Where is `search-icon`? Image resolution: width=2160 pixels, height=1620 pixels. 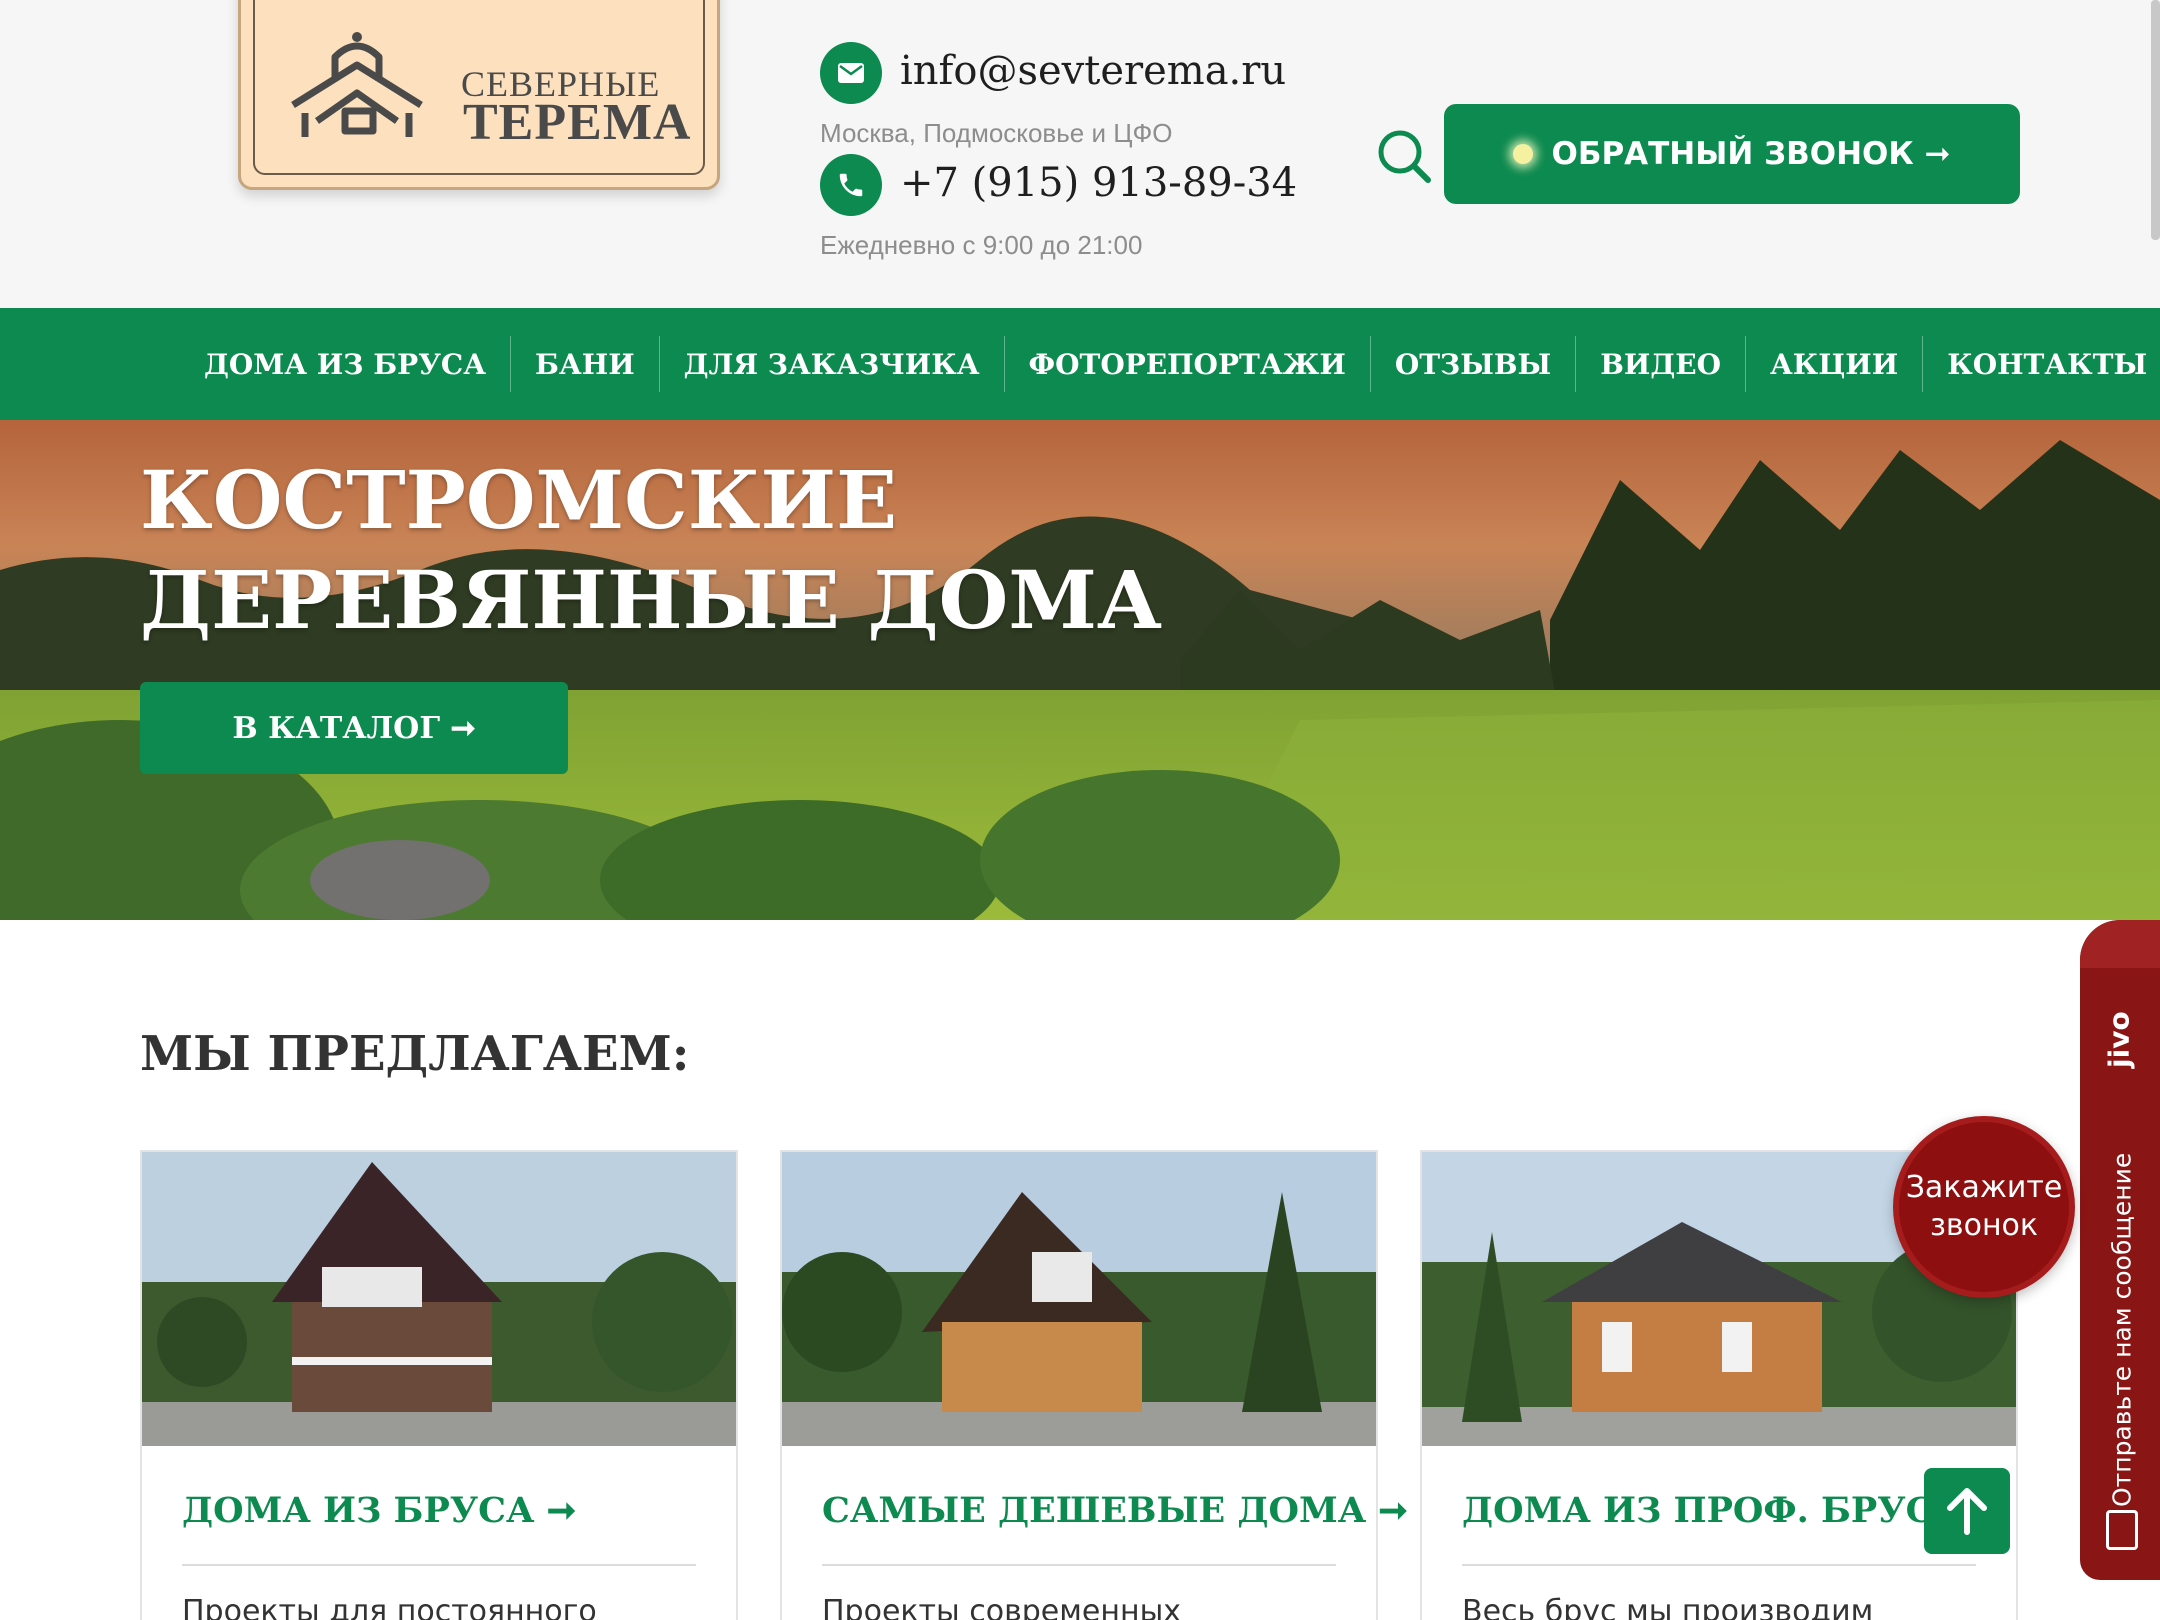 search-icon is located at coordinates (1404, 156).